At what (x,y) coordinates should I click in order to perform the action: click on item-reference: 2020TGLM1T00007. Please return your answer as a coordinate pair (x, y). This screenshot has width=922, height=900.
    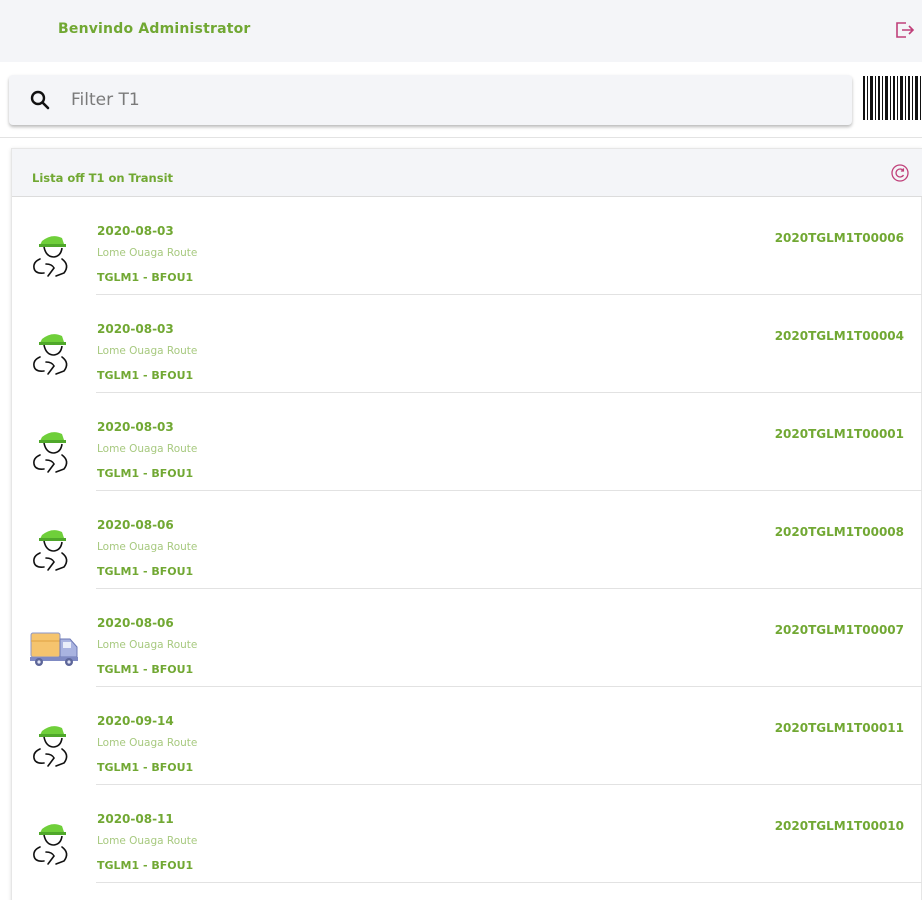
    Looking at the image, I should click on (839, 630).